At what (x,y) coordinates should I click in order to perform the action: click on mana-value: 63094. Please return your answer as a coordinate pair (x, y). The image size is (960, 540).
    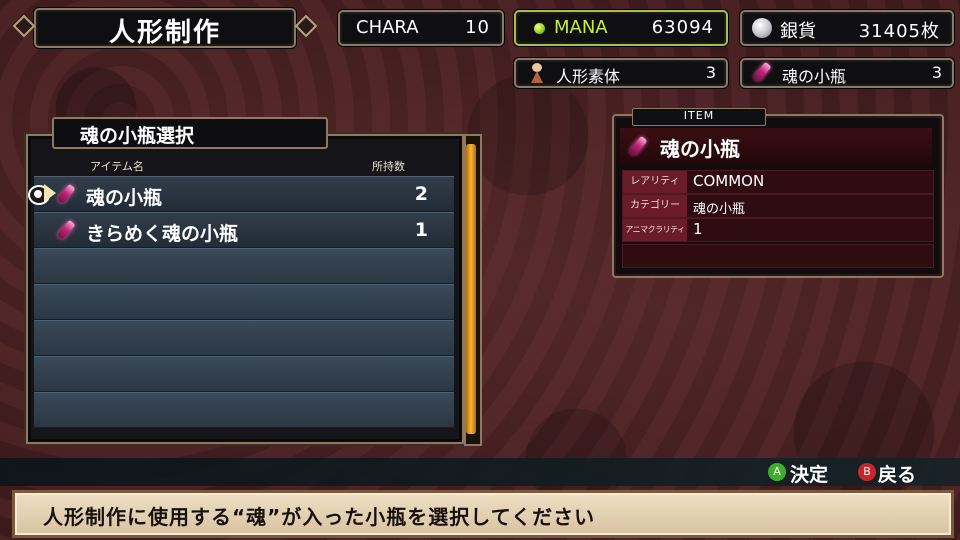
    Looking at the image, I should click on (682, 27).